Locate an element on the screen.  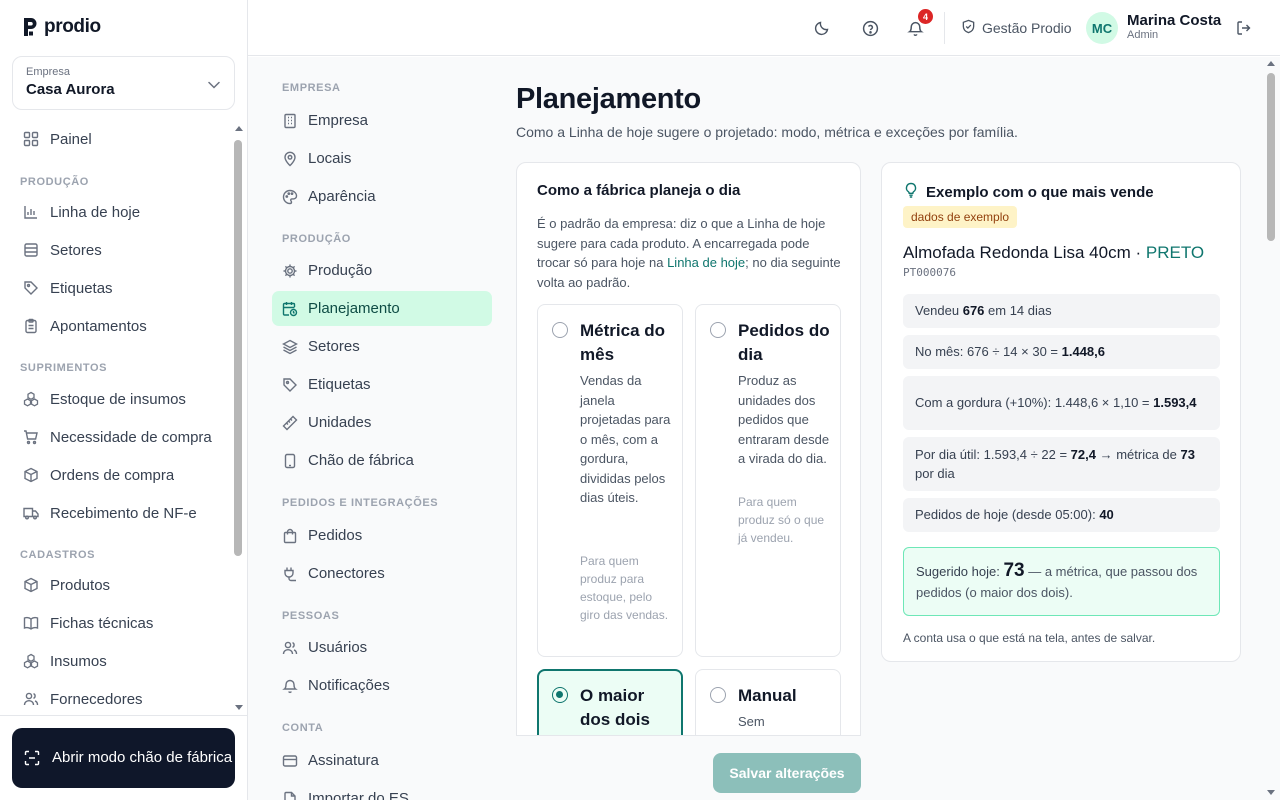
linha-de-hoje-link: Linha de hoje is located at coordinates (706, 262).